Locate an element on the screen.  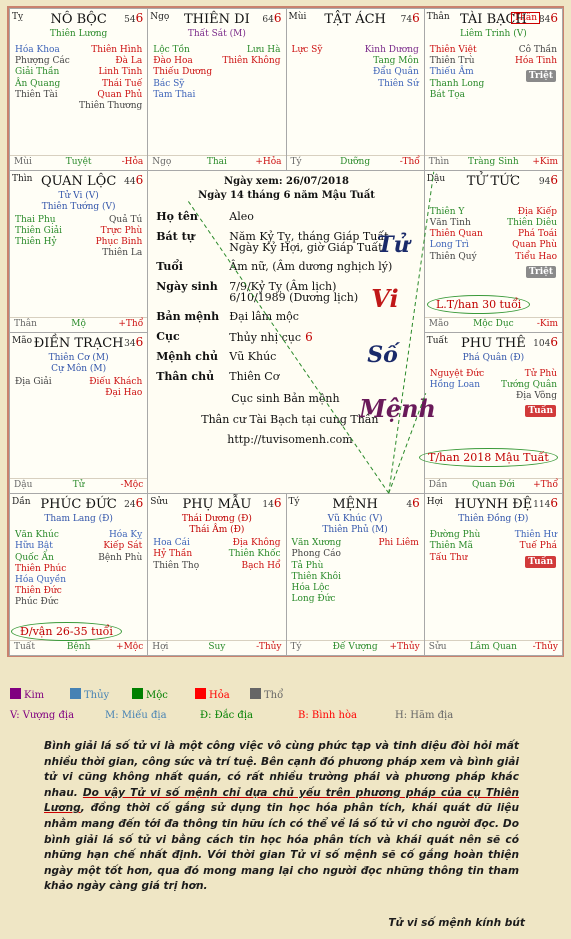
legend-label: Mộc is located at coordinates (157, 695).